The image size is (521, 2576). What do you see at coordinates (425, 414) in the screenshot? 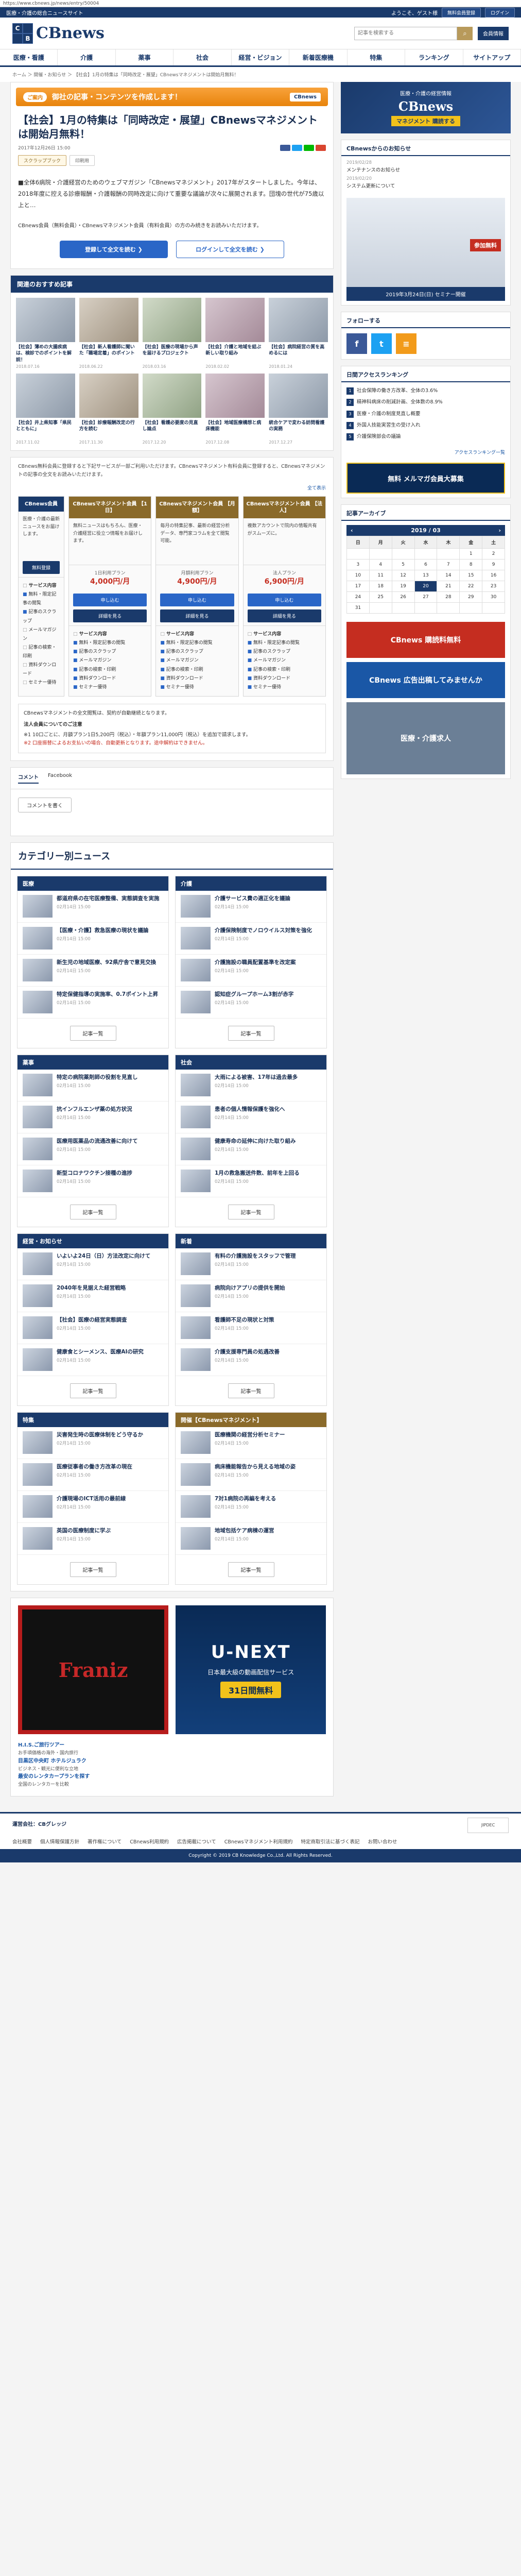
I see `ranking-item: 3 医療・介護の制度見直し概要` at bounding box center [425, 414].